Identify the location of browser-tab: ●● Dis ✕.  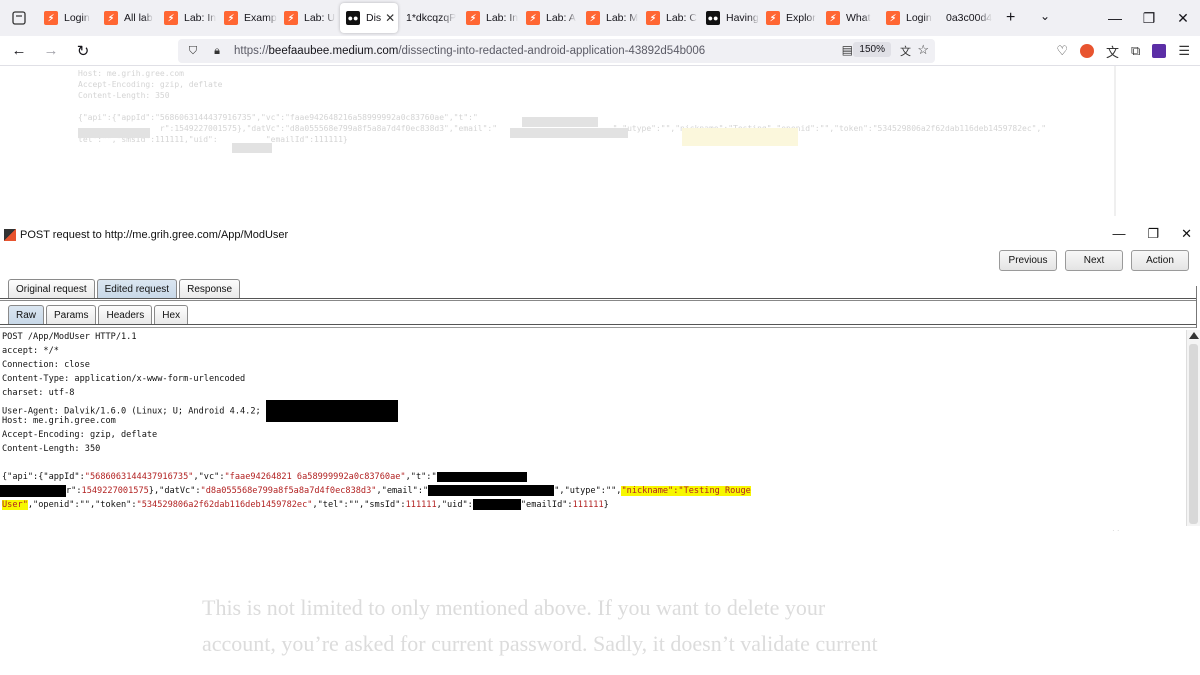
(369, 18).